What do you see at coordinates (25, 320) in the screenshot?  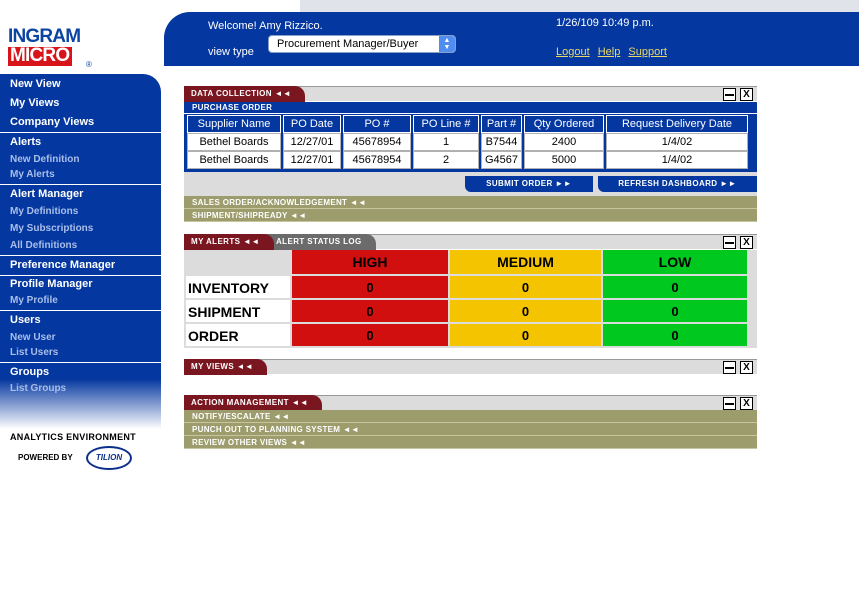 I see `sidebar-item-users: Users` at bounding box center [25, 320].